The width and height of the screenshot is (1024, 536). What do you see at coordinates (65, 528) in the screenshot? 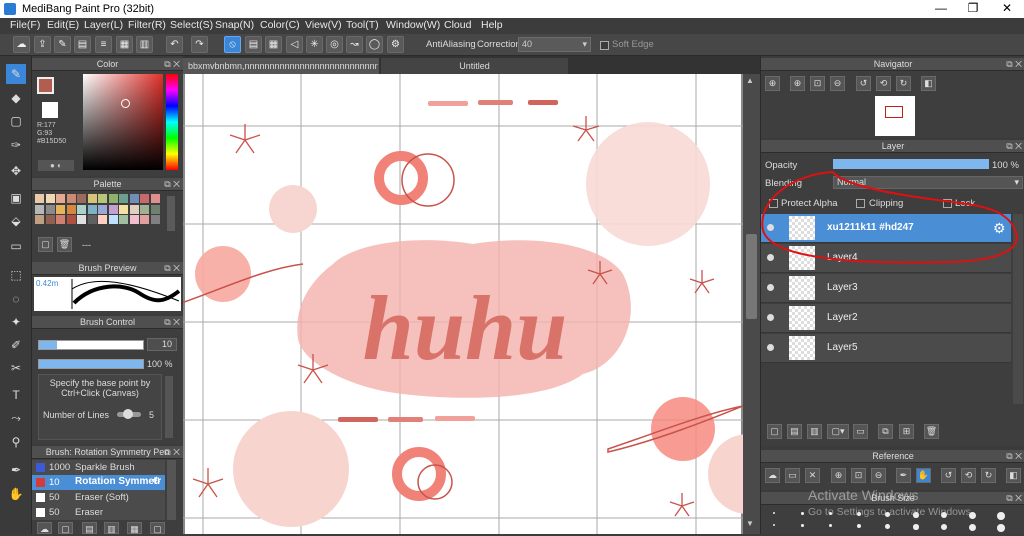
I see `brush-copy-icon: ▢` at bounding box center [65, 528].